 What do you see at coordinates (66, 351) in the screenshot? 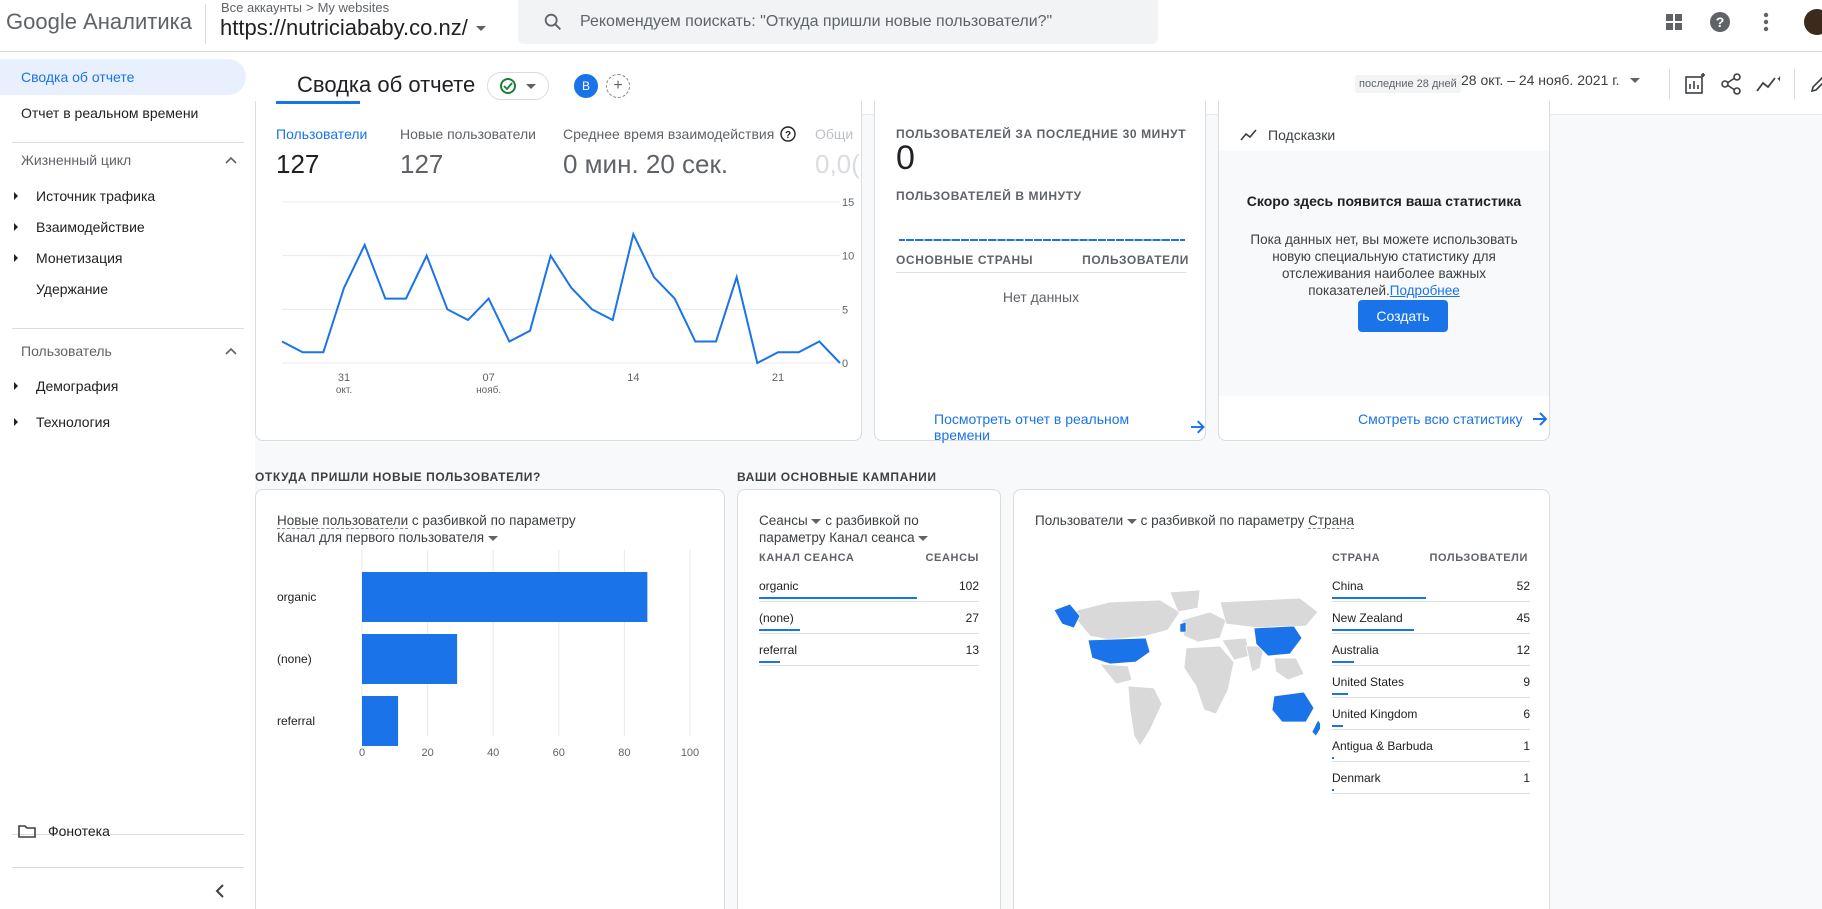
I see `nav-group-label: Пользователь` at bounding box center [66, 351].